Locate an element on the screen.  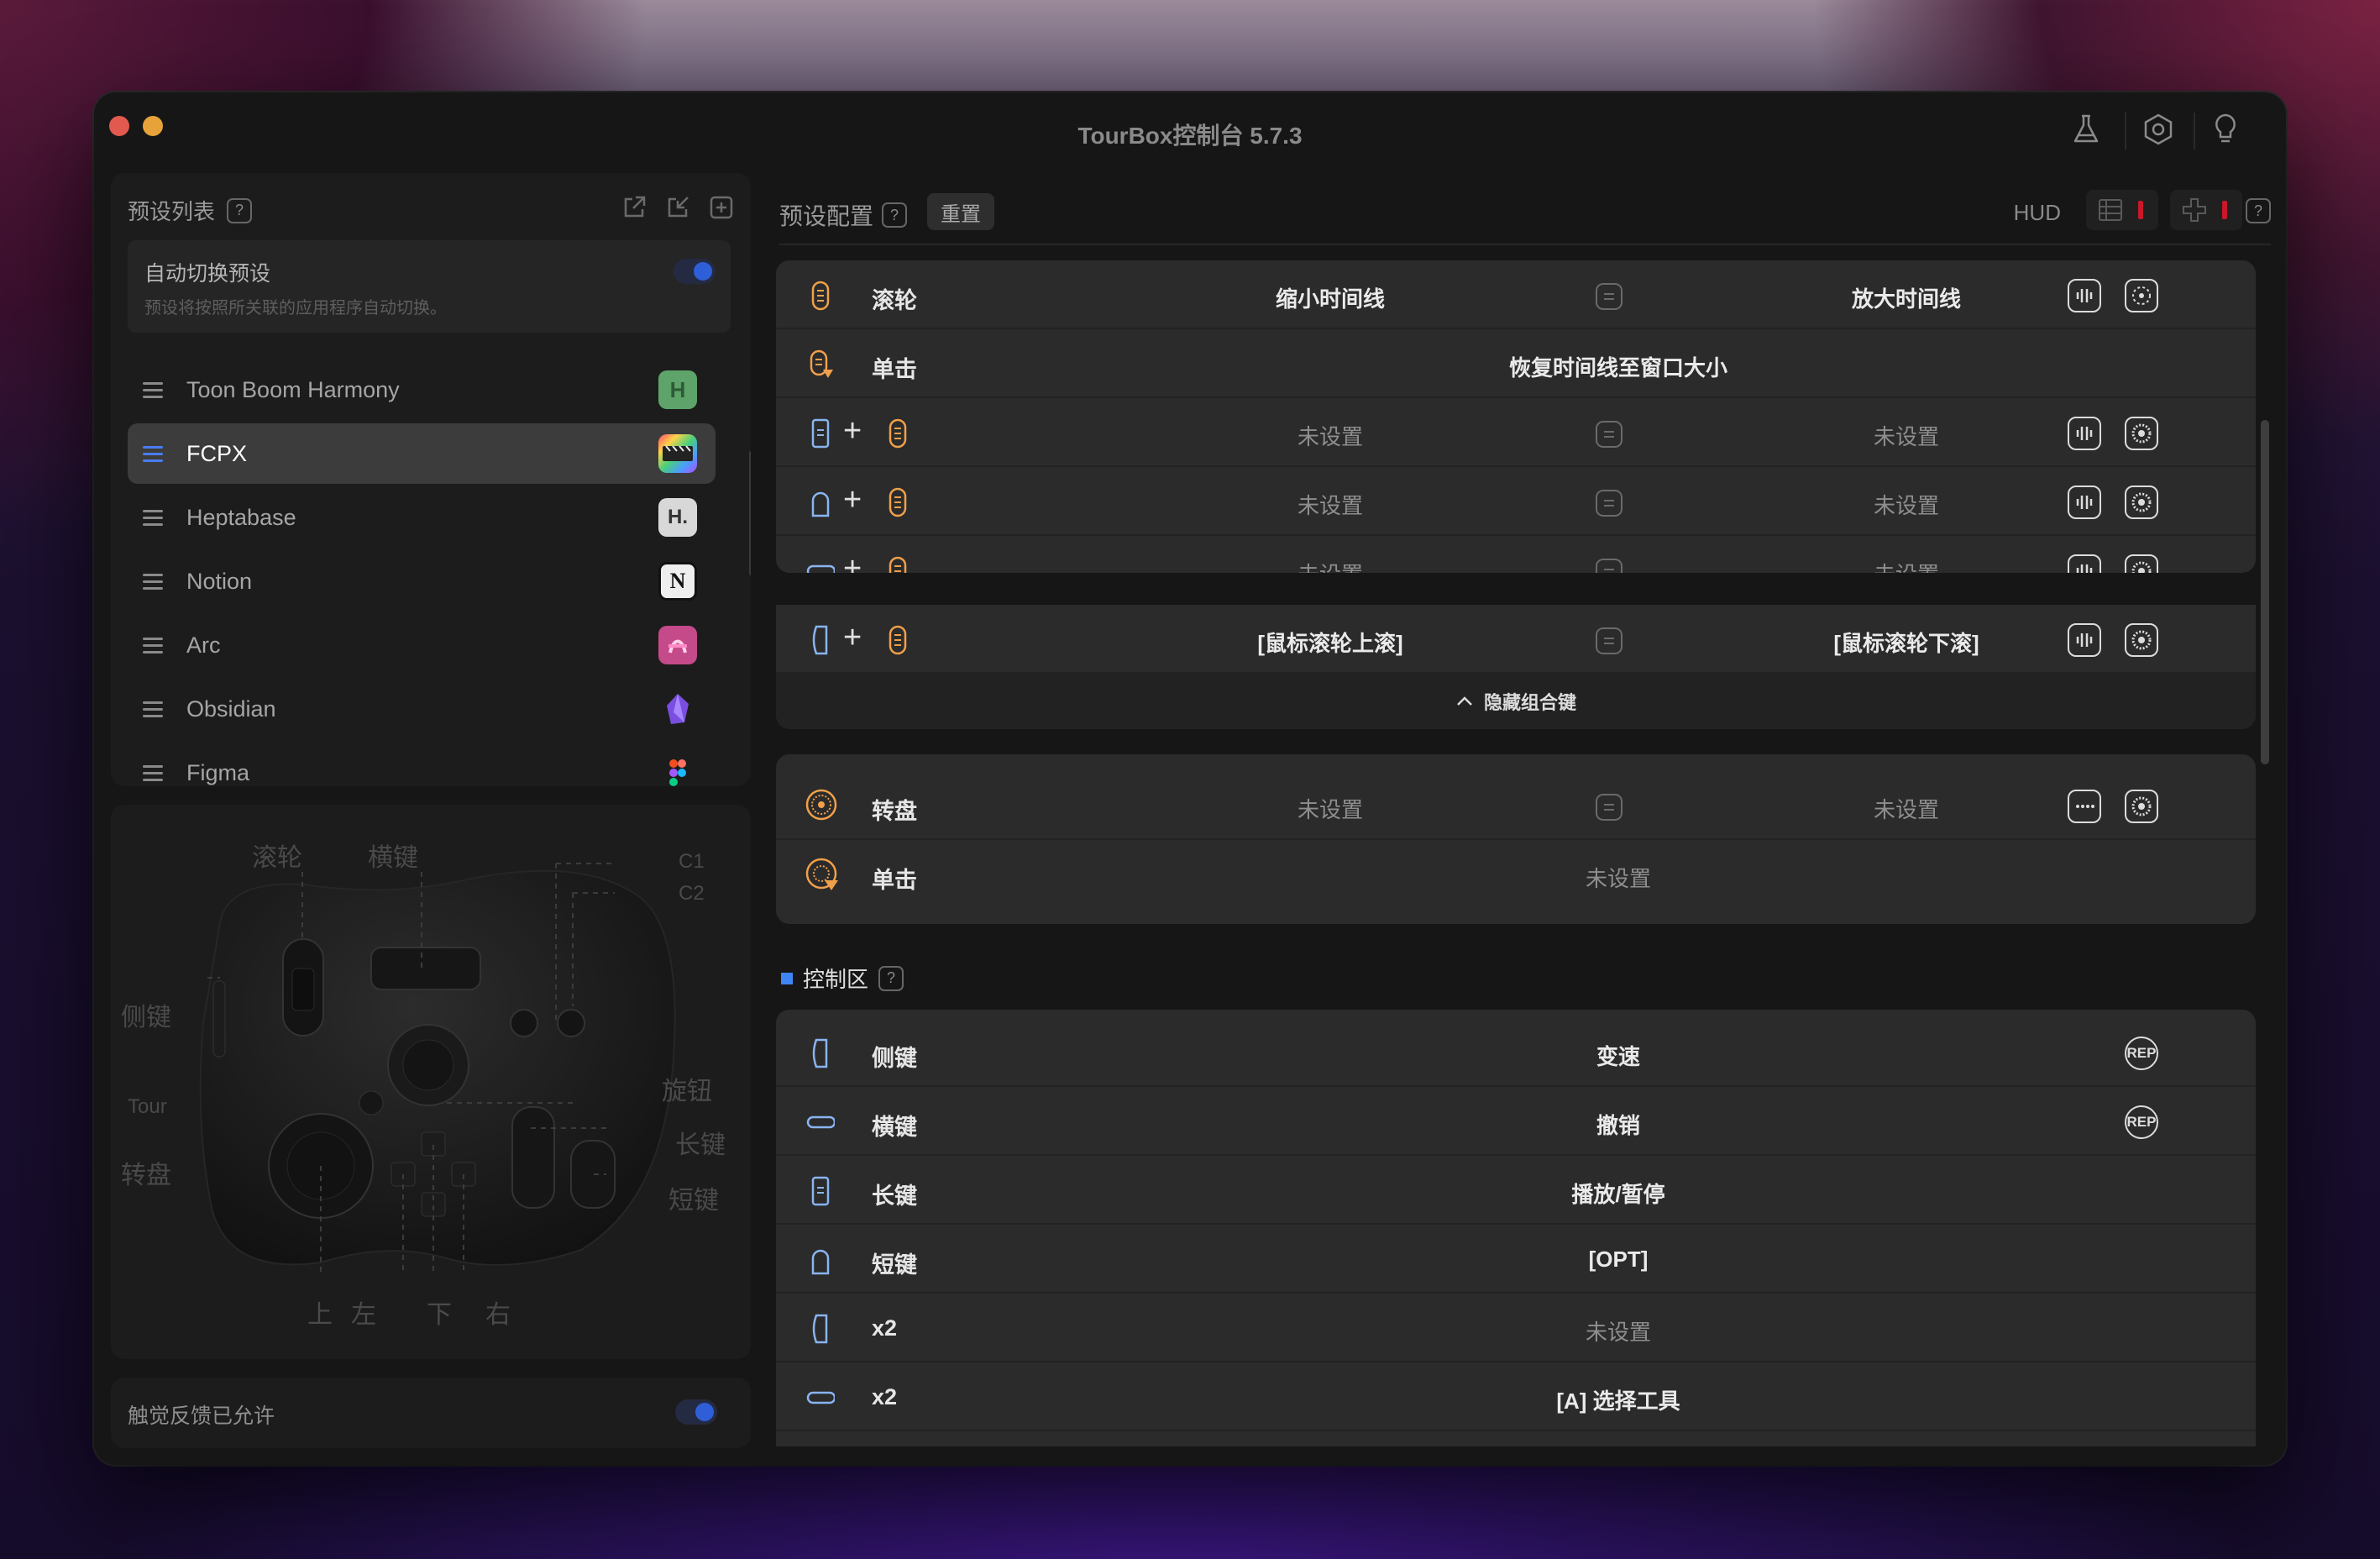
config-row-wheel: 滚轮 缩小时间线 放大时间线 is located at coordinates (1516, 294).